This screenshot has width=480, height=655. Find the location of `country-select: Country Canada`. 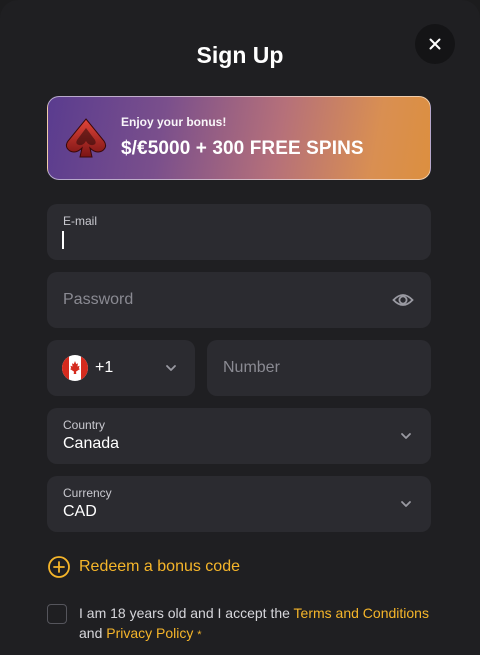

country-select: Country Canada is located at coordinates (239, 436).